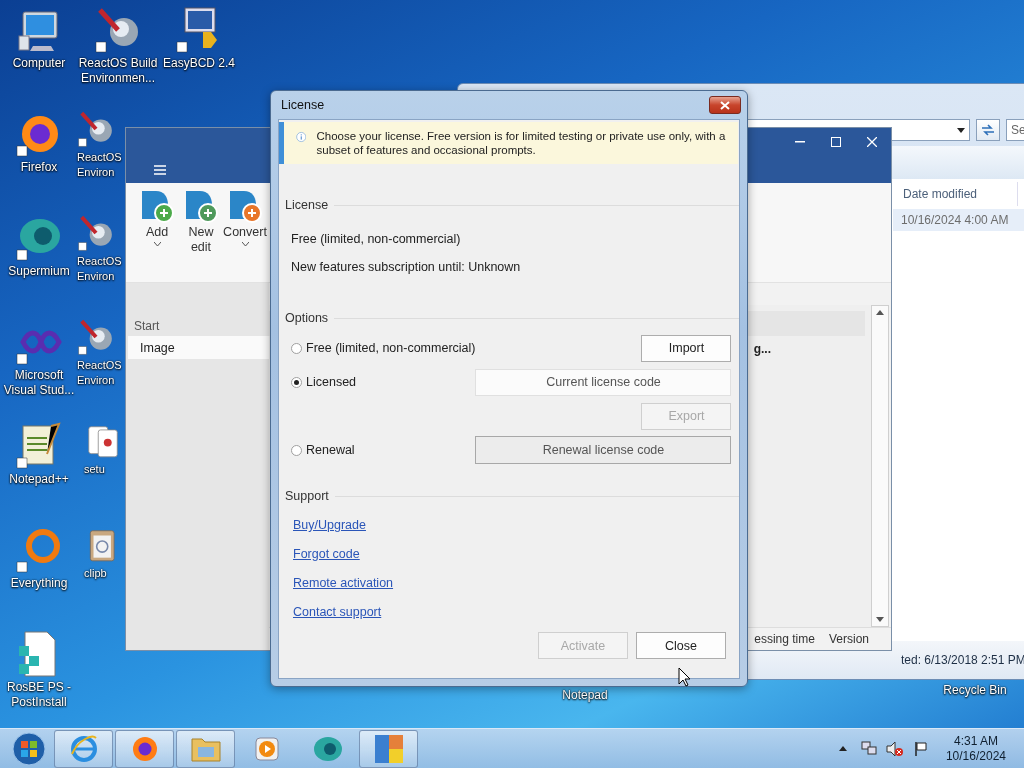  Describe the element at coordinates (94, 469) in the screenshot. I see `desktop-icon-label: setu` at that location.